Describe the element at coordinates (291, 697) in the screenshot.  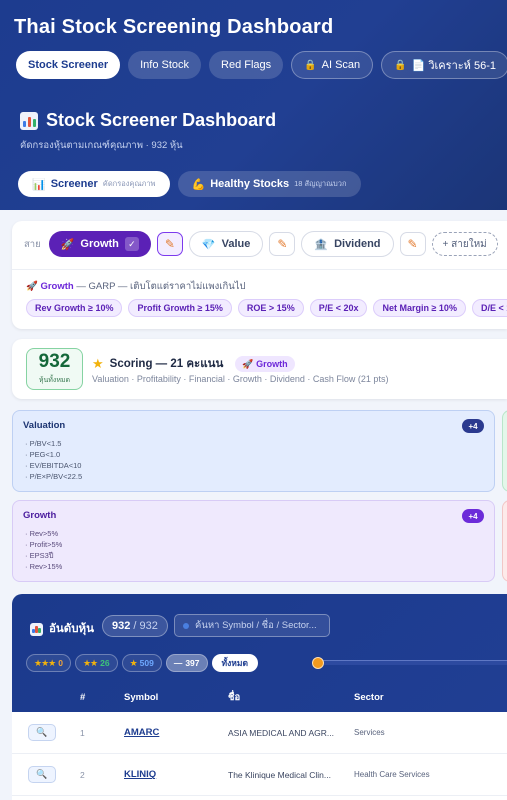
I see `col-name: ชื่อ` at that location.